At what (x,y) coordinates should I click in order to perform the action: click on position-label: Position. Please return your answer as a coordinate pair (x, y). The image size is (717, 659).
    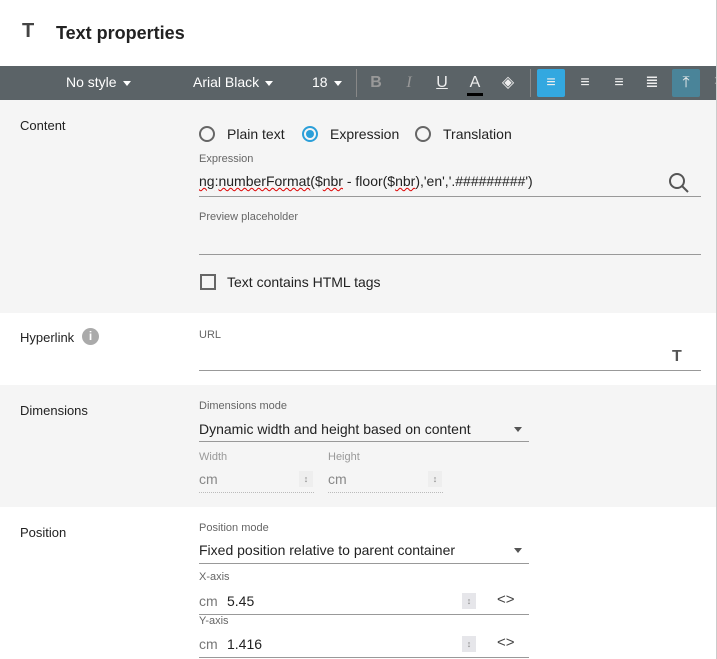
    Looking at the image, I should click on (43, 532).